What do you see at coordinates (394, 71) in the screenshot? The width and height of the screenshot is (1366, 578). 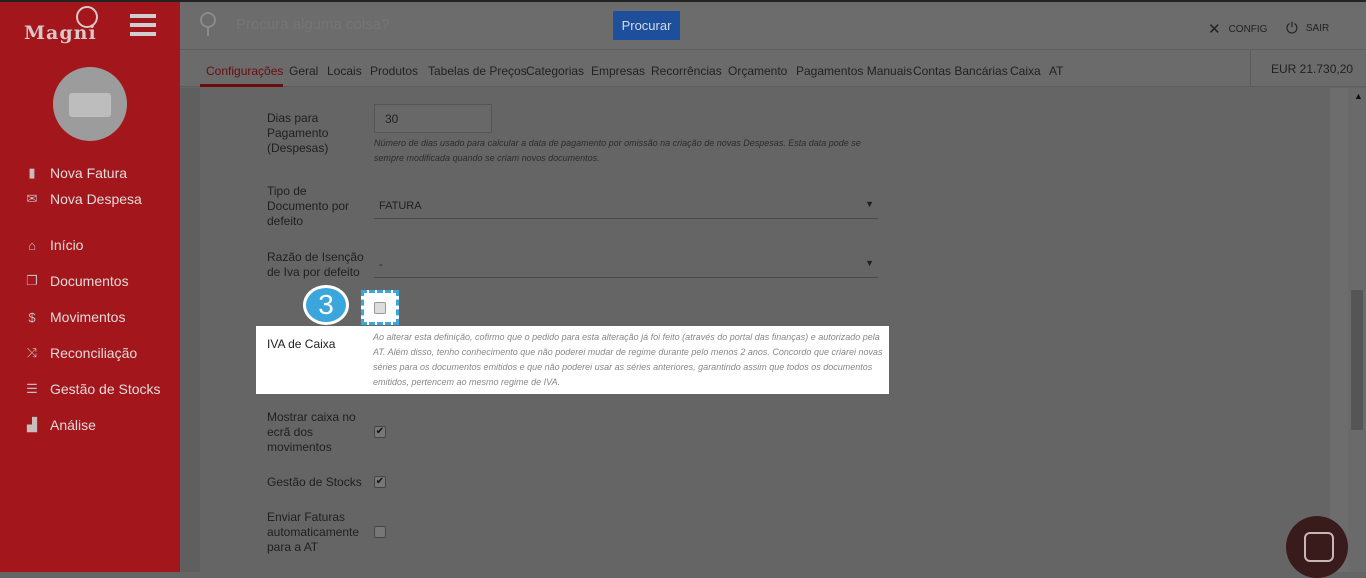 I see `tab-produtos: Produtos` at bounding box center [394, 71].